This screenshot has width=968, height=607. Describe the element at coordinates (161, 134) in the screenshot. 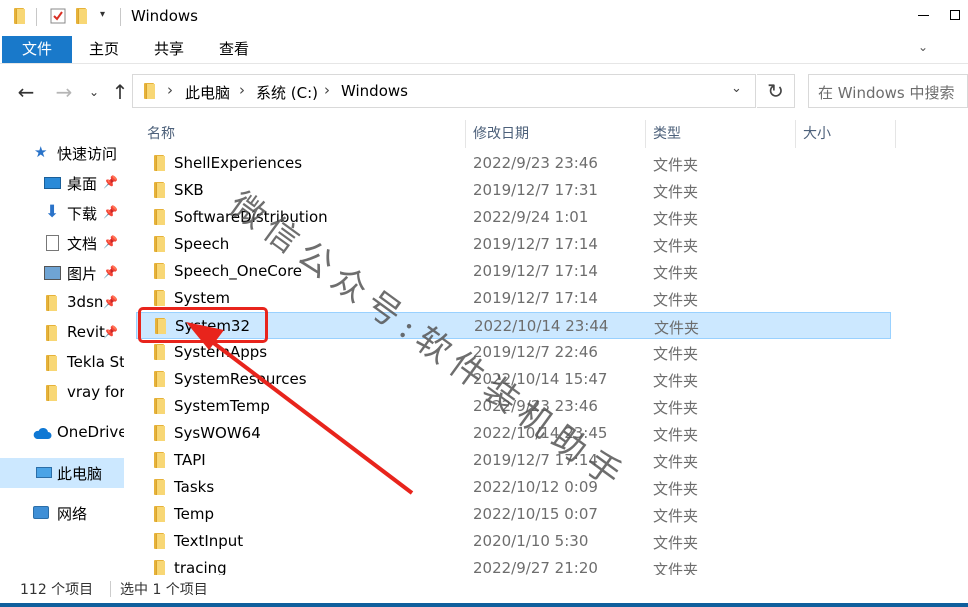

I see `column-header-name: 名称` at that location.